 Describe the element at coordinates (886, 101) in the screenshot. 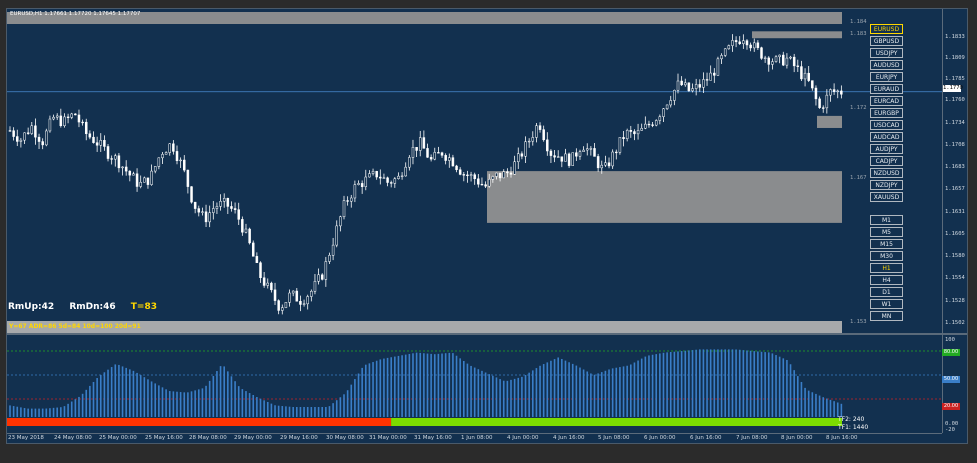

I see `symbol-button-eurcad: EURCAD` at that location.